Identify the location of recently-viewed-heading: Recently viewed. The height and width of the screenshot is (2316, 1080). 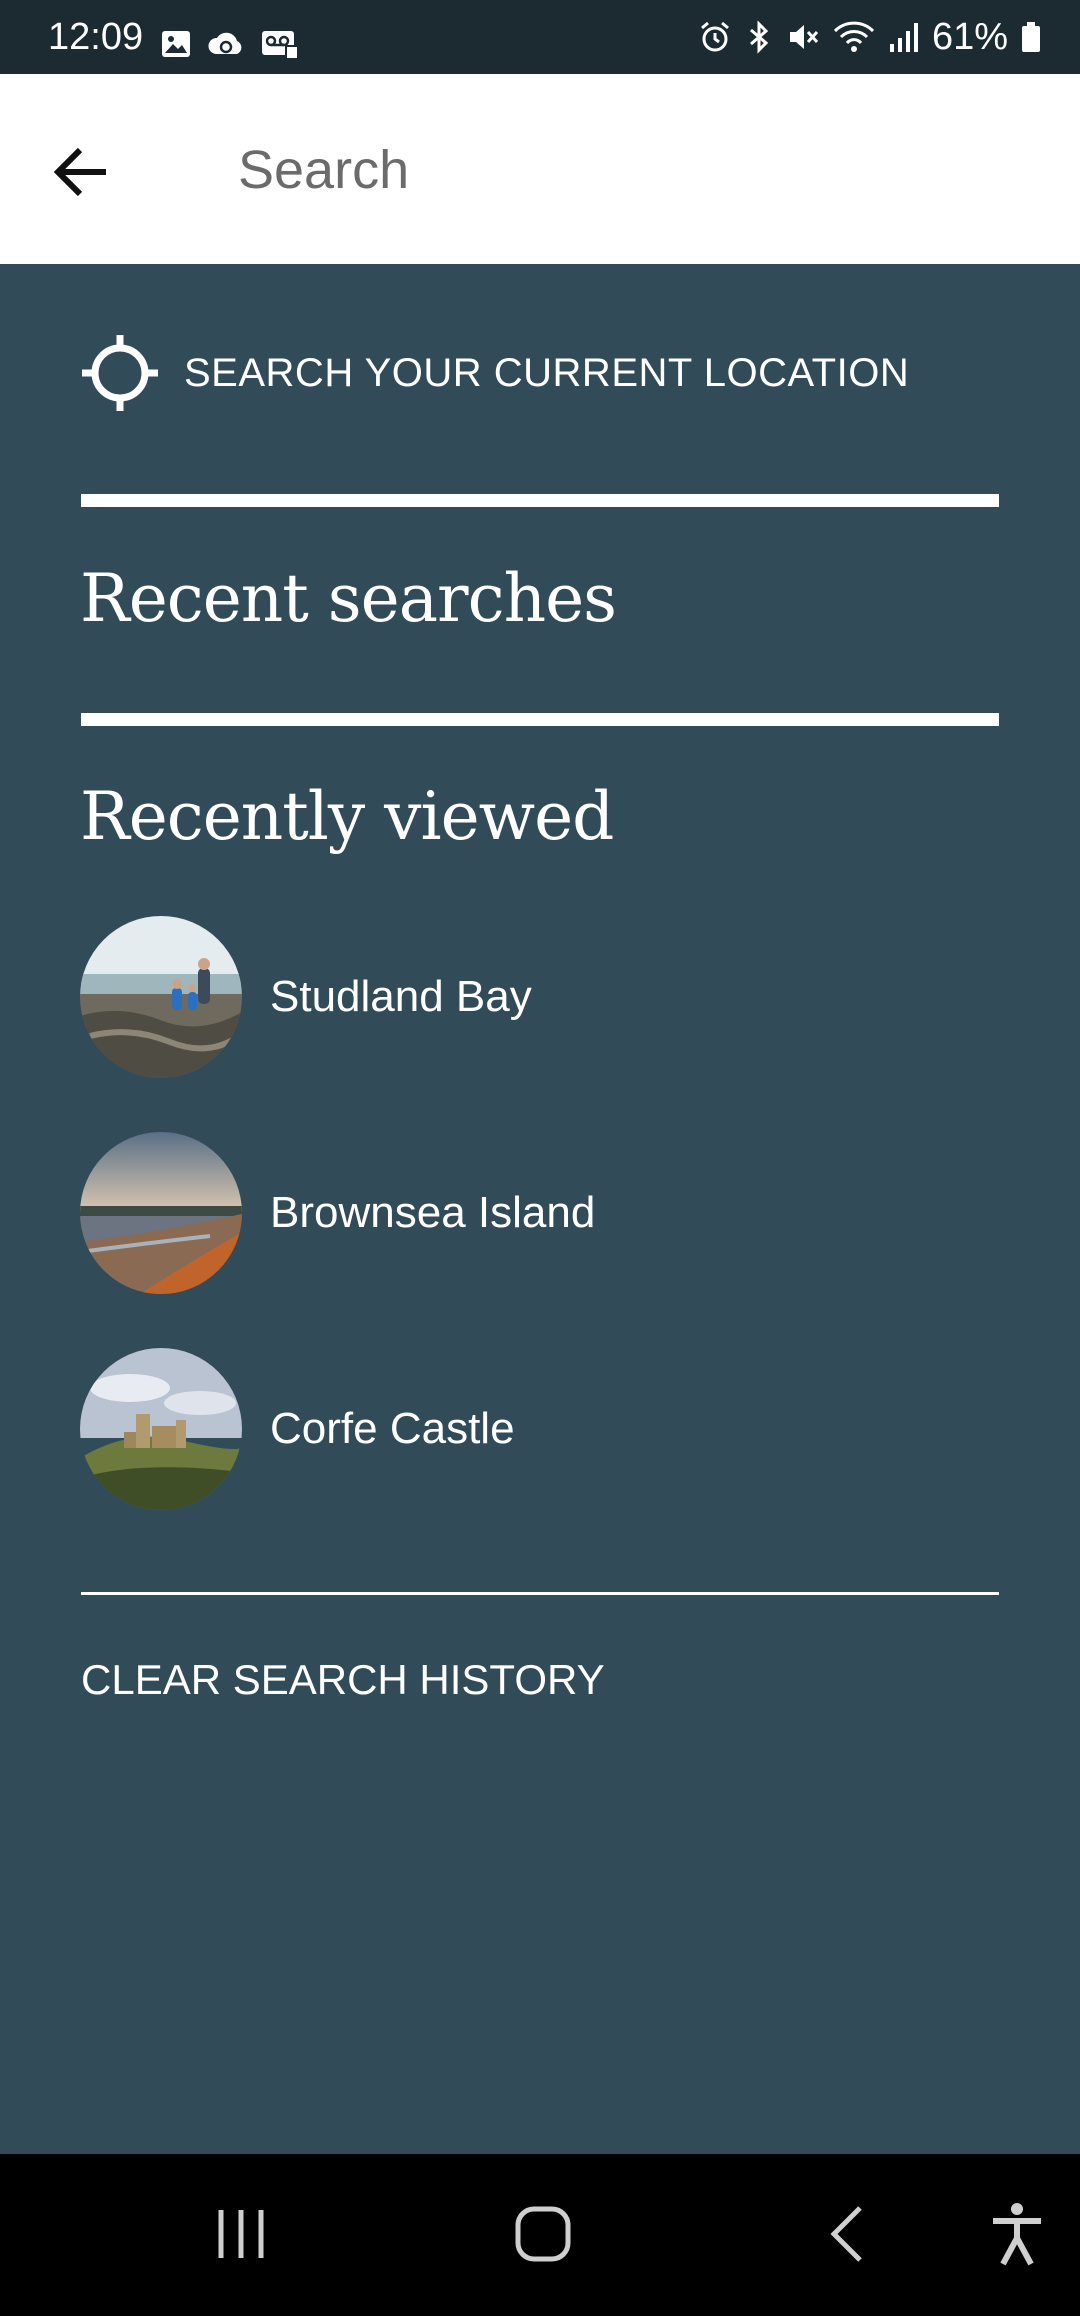
(347, 816).